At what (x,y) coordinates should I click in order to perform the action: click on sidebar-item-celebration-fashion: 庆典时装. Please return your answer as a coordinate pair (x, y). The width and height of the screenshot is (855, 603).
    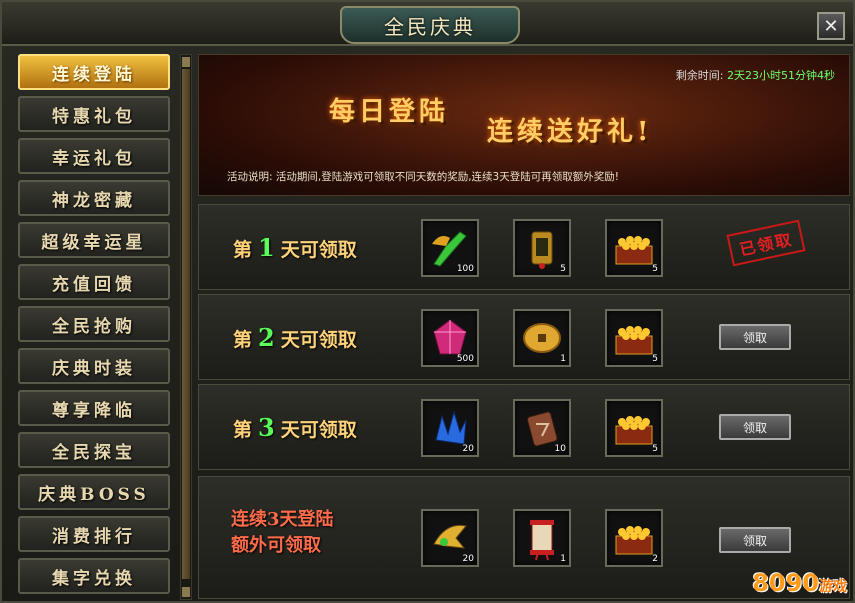
    Looking at the image, I should click on (94, 366).